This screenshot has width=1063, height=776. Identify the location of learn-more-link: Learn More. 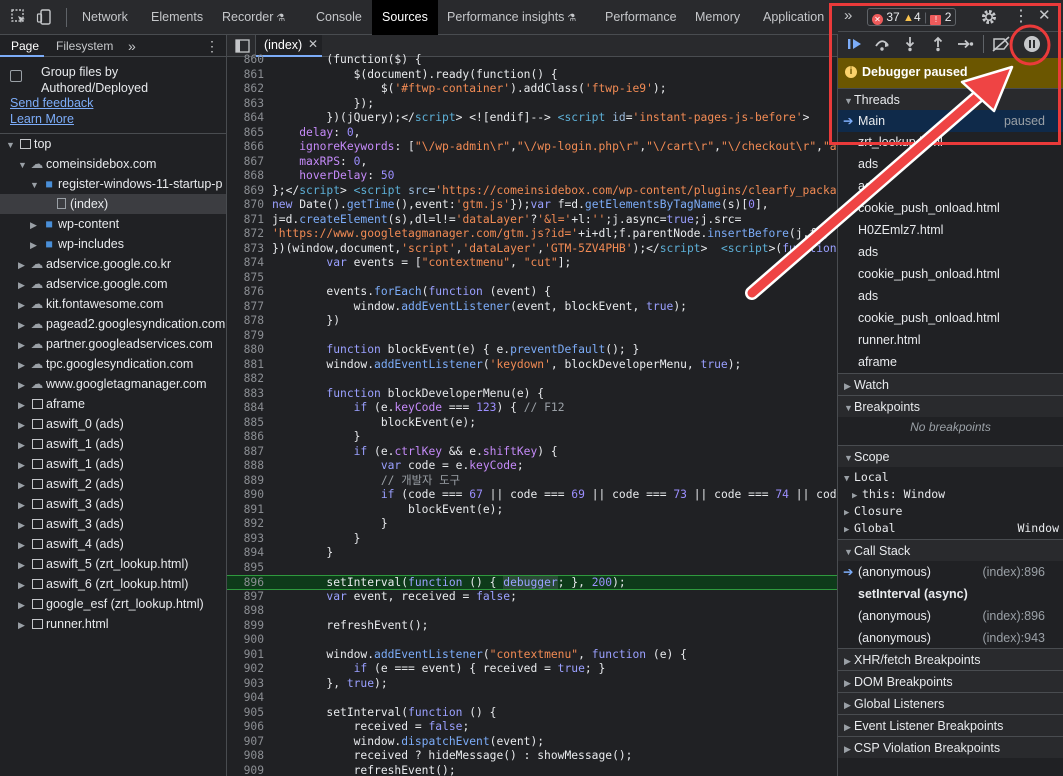
(42, 119).